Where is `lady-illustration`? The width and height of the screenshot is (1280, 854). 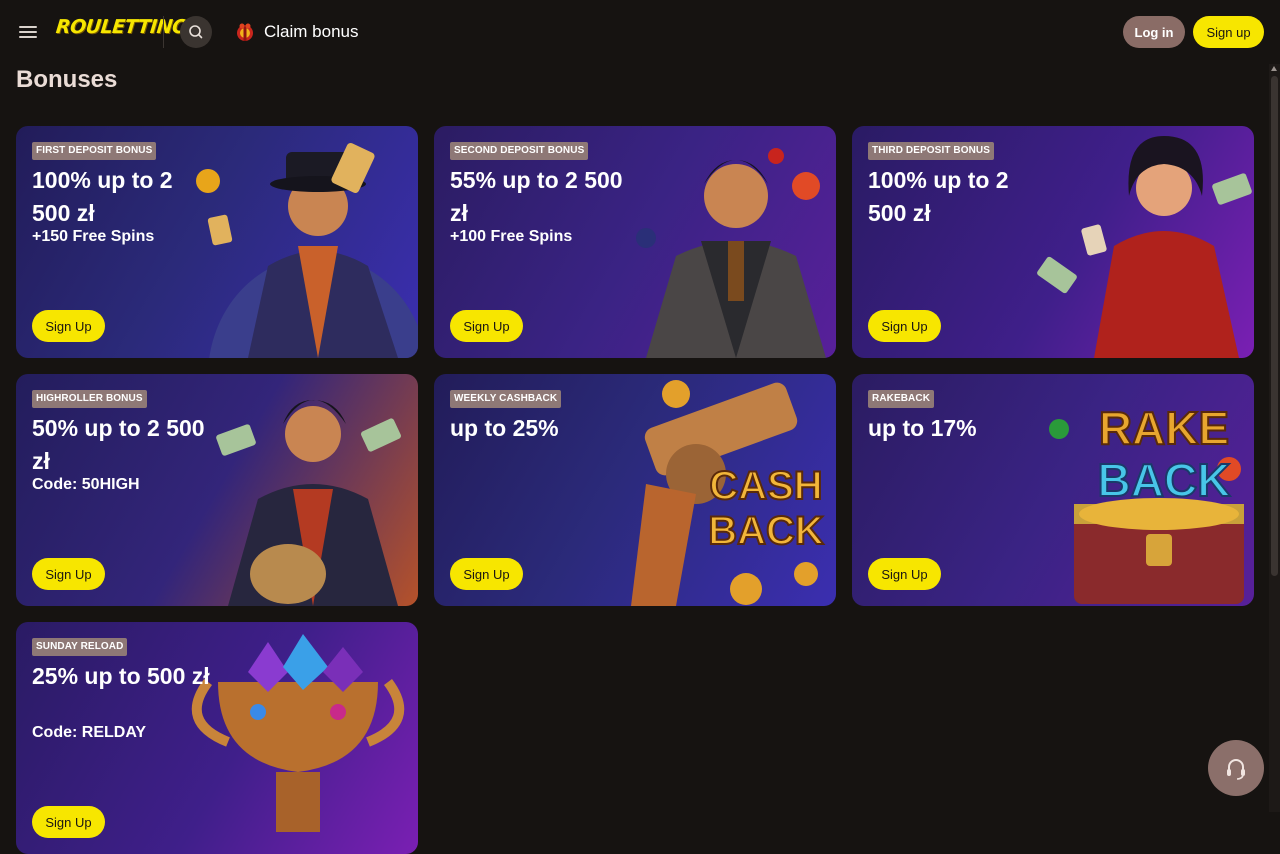
lady-illustration is located at coordinates (1144, 247).